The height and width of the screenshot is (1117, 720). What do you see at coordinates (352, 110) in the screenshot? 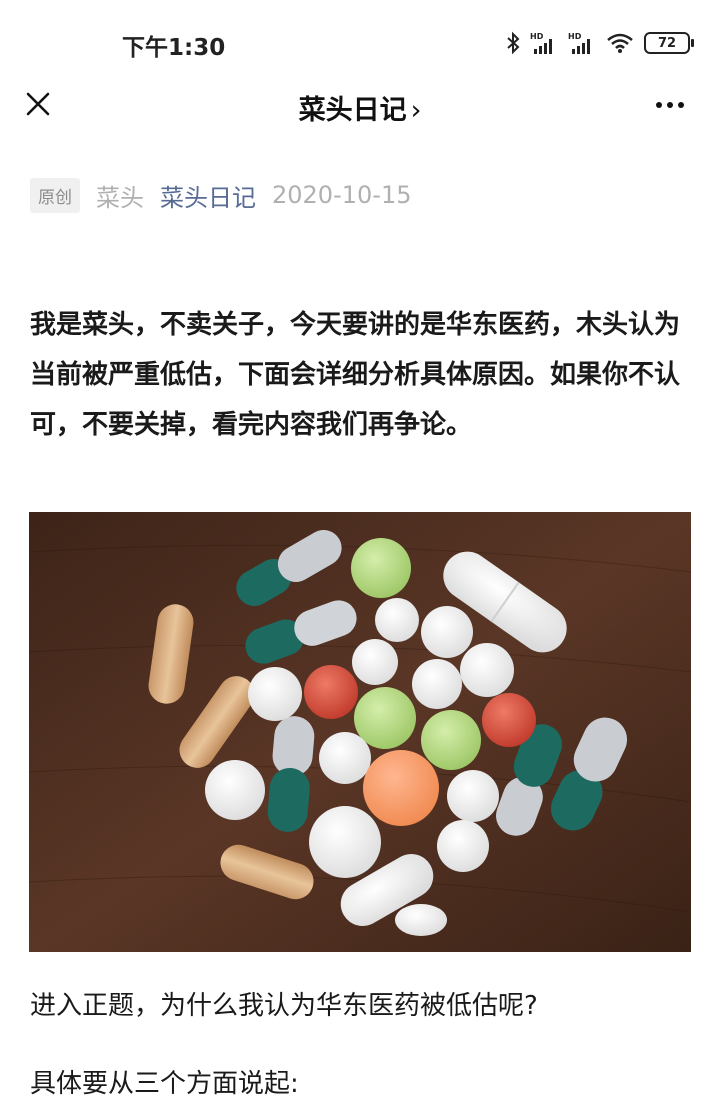
I see `page-title: 菜头日记` at bounding box center [352, 110].